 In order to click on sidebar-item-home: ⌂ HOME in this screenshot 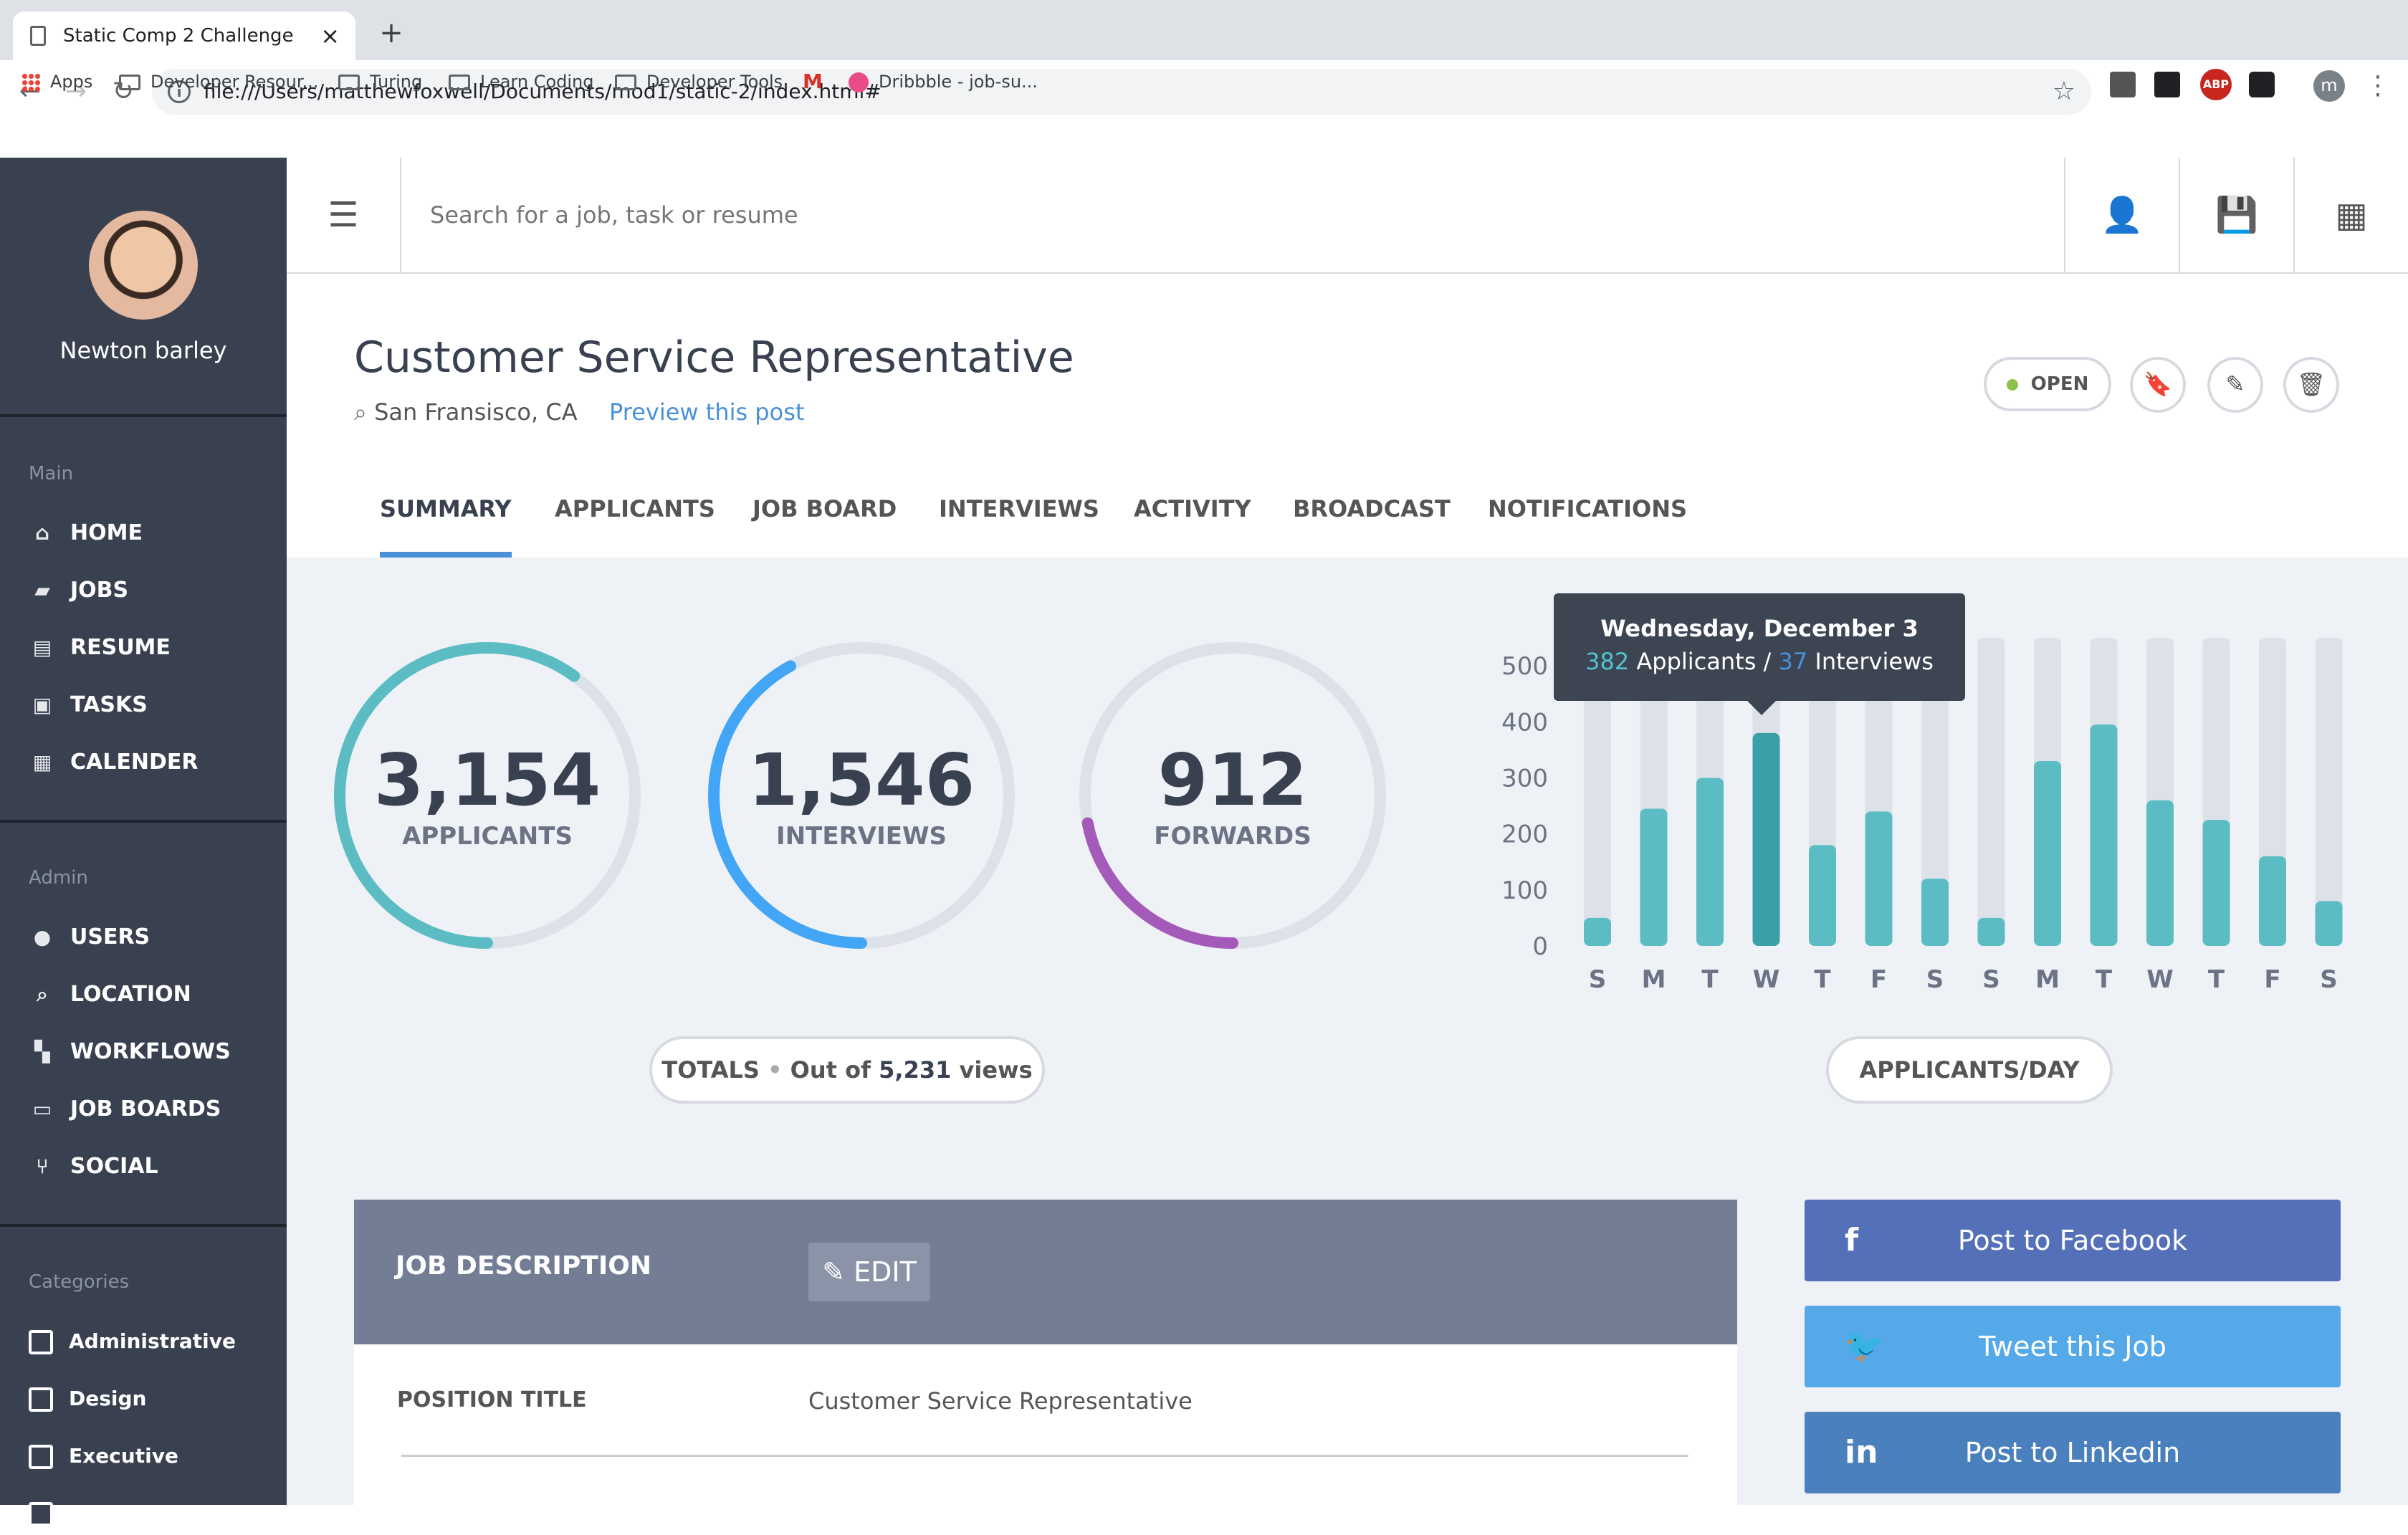, I will do `click(86, 533)`.